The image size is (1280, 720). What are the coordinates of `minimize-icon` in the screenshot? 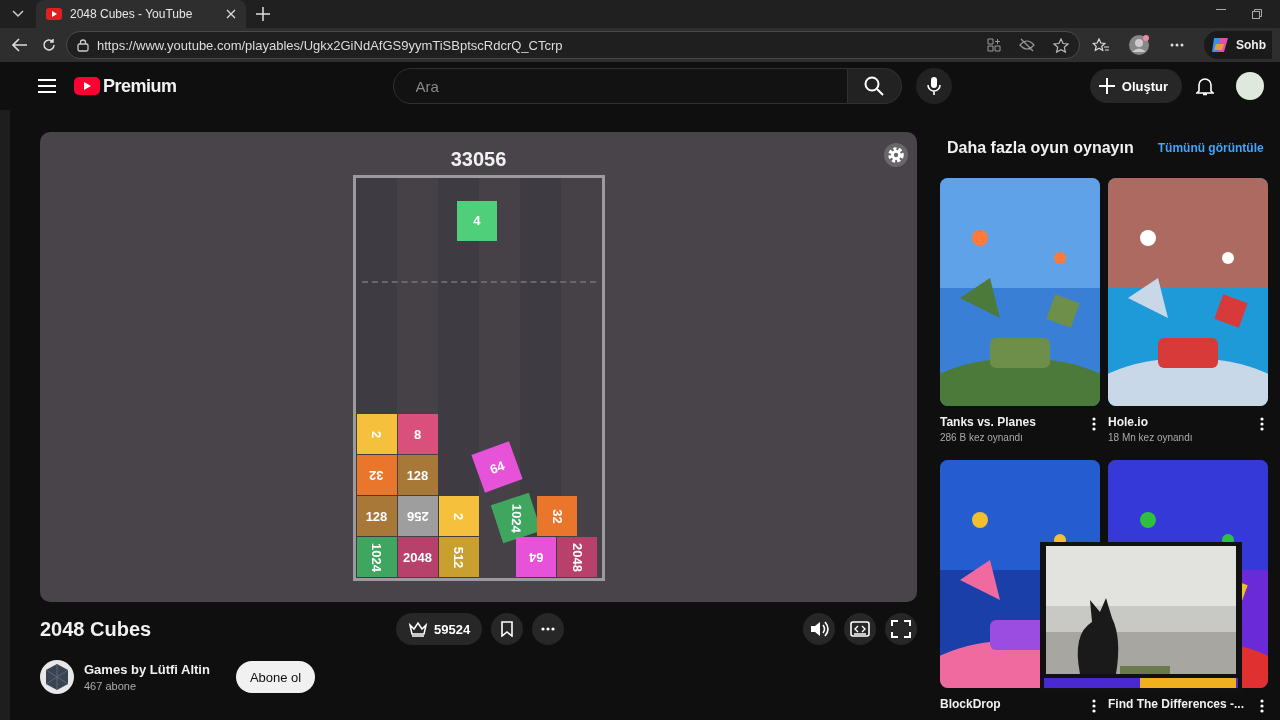 It's located at (1221, 10).